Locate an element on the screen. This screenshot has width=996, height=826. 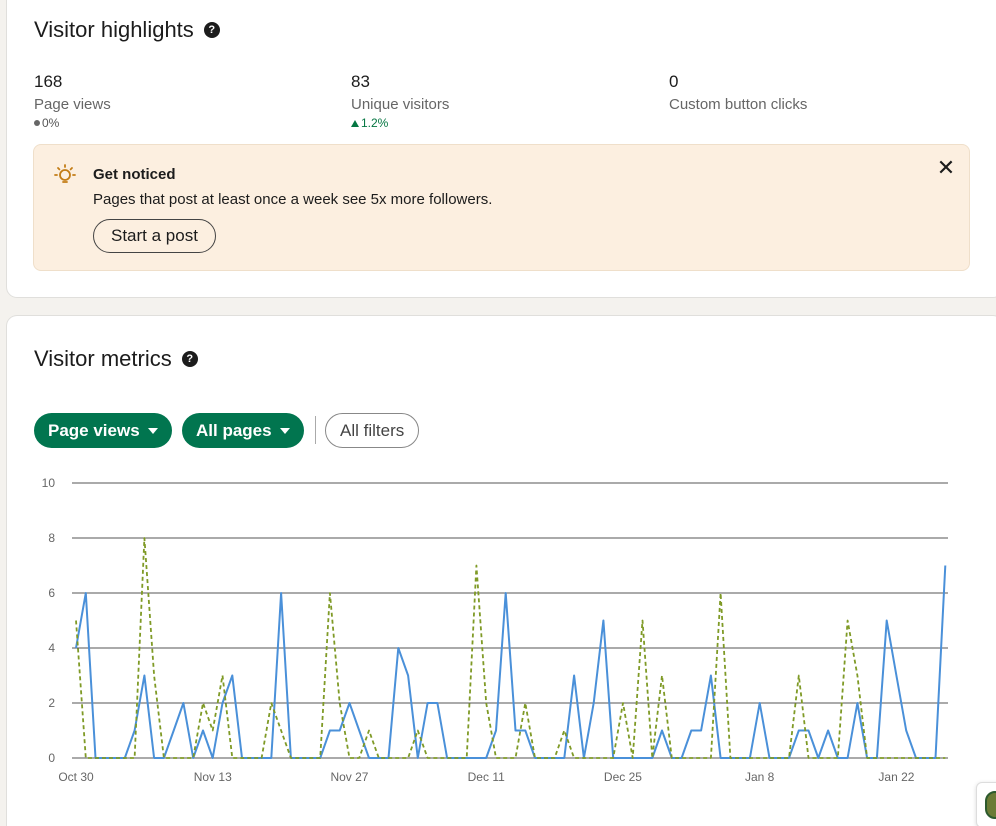
messaging-avatar is located at coordinates (986, 804).